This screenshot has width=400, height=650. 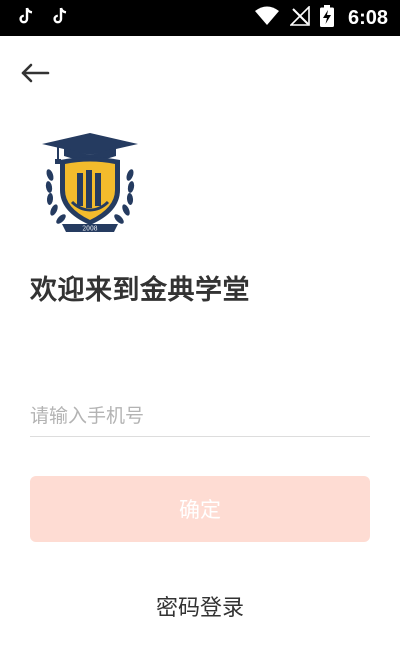 I want to click on arrow-left-icon, so click(x=35, y=75).